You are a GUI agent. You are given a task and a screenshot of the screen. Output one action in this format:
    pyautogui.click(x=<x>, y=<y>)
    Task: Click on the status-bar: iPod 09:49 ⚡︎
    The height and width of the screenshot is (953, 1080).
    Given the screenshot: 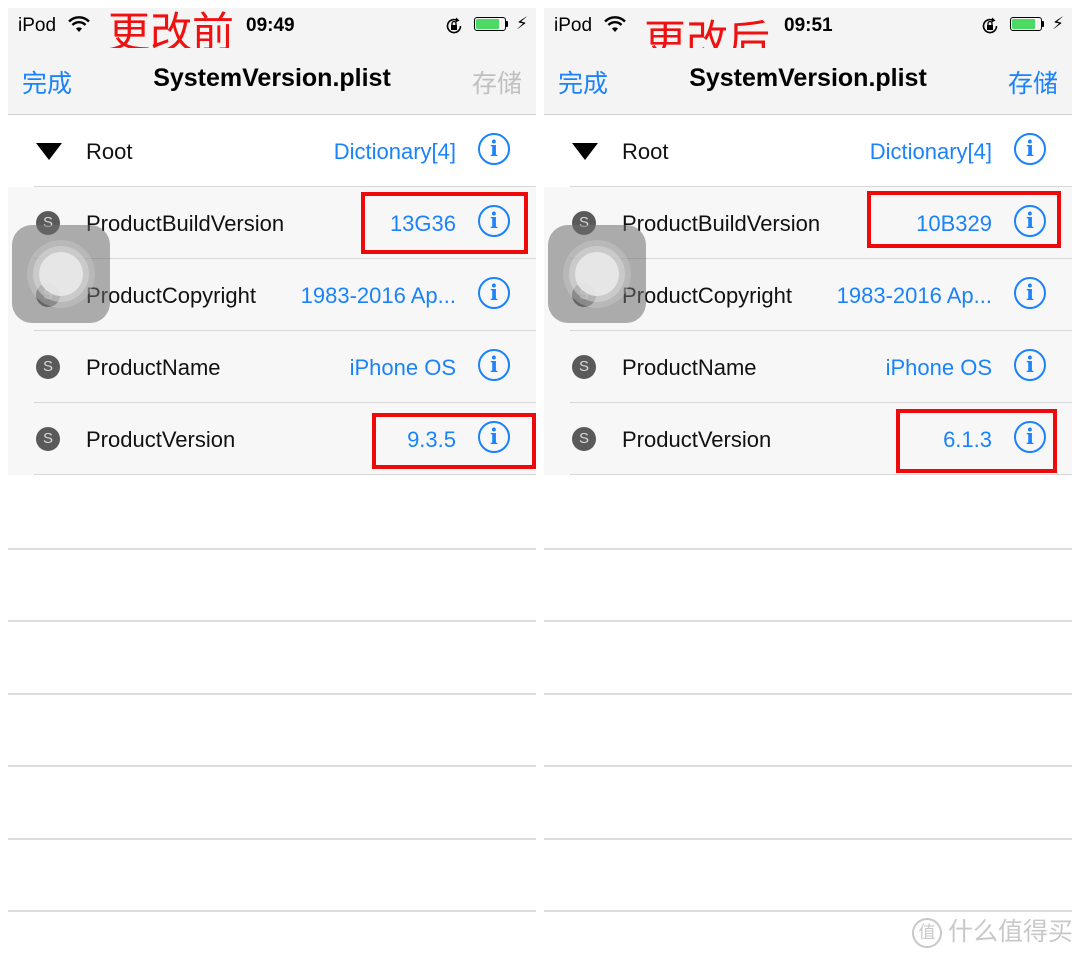 What is the action you would take?
    pyautogui.click(x=272, y=28)
    